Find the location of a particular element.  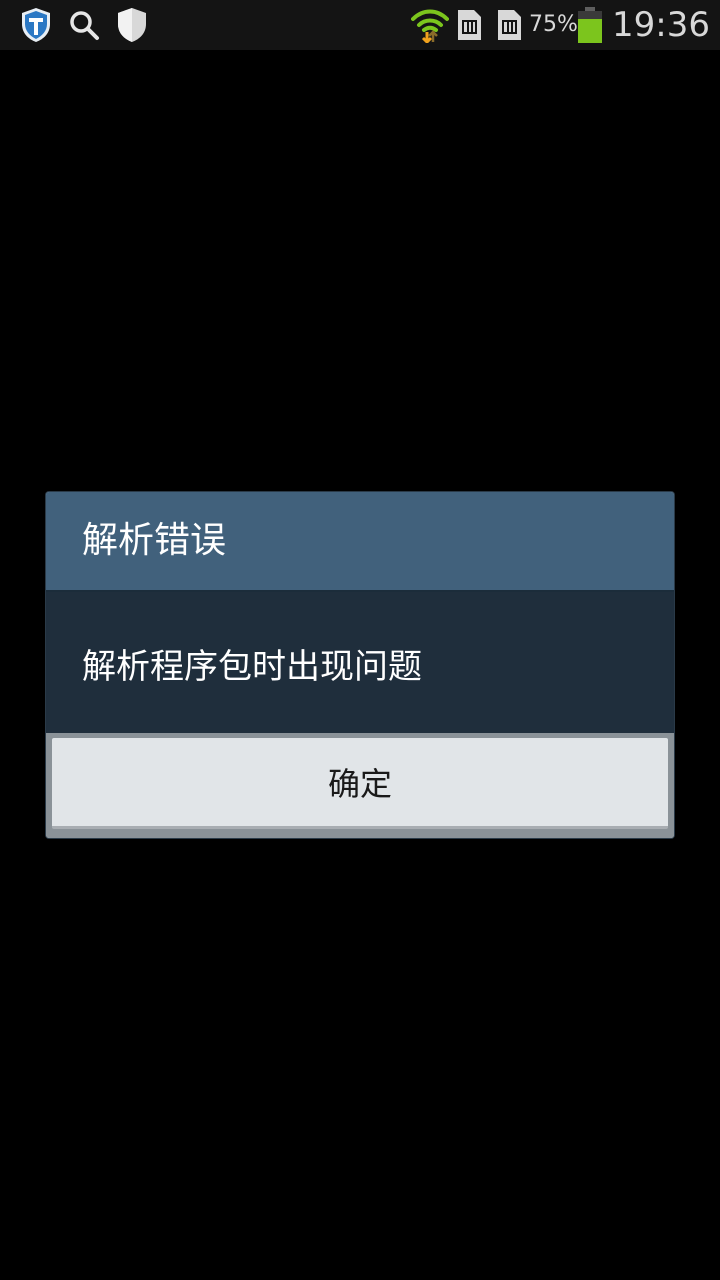

shield-t-icon is located at coordinates (36, 25).